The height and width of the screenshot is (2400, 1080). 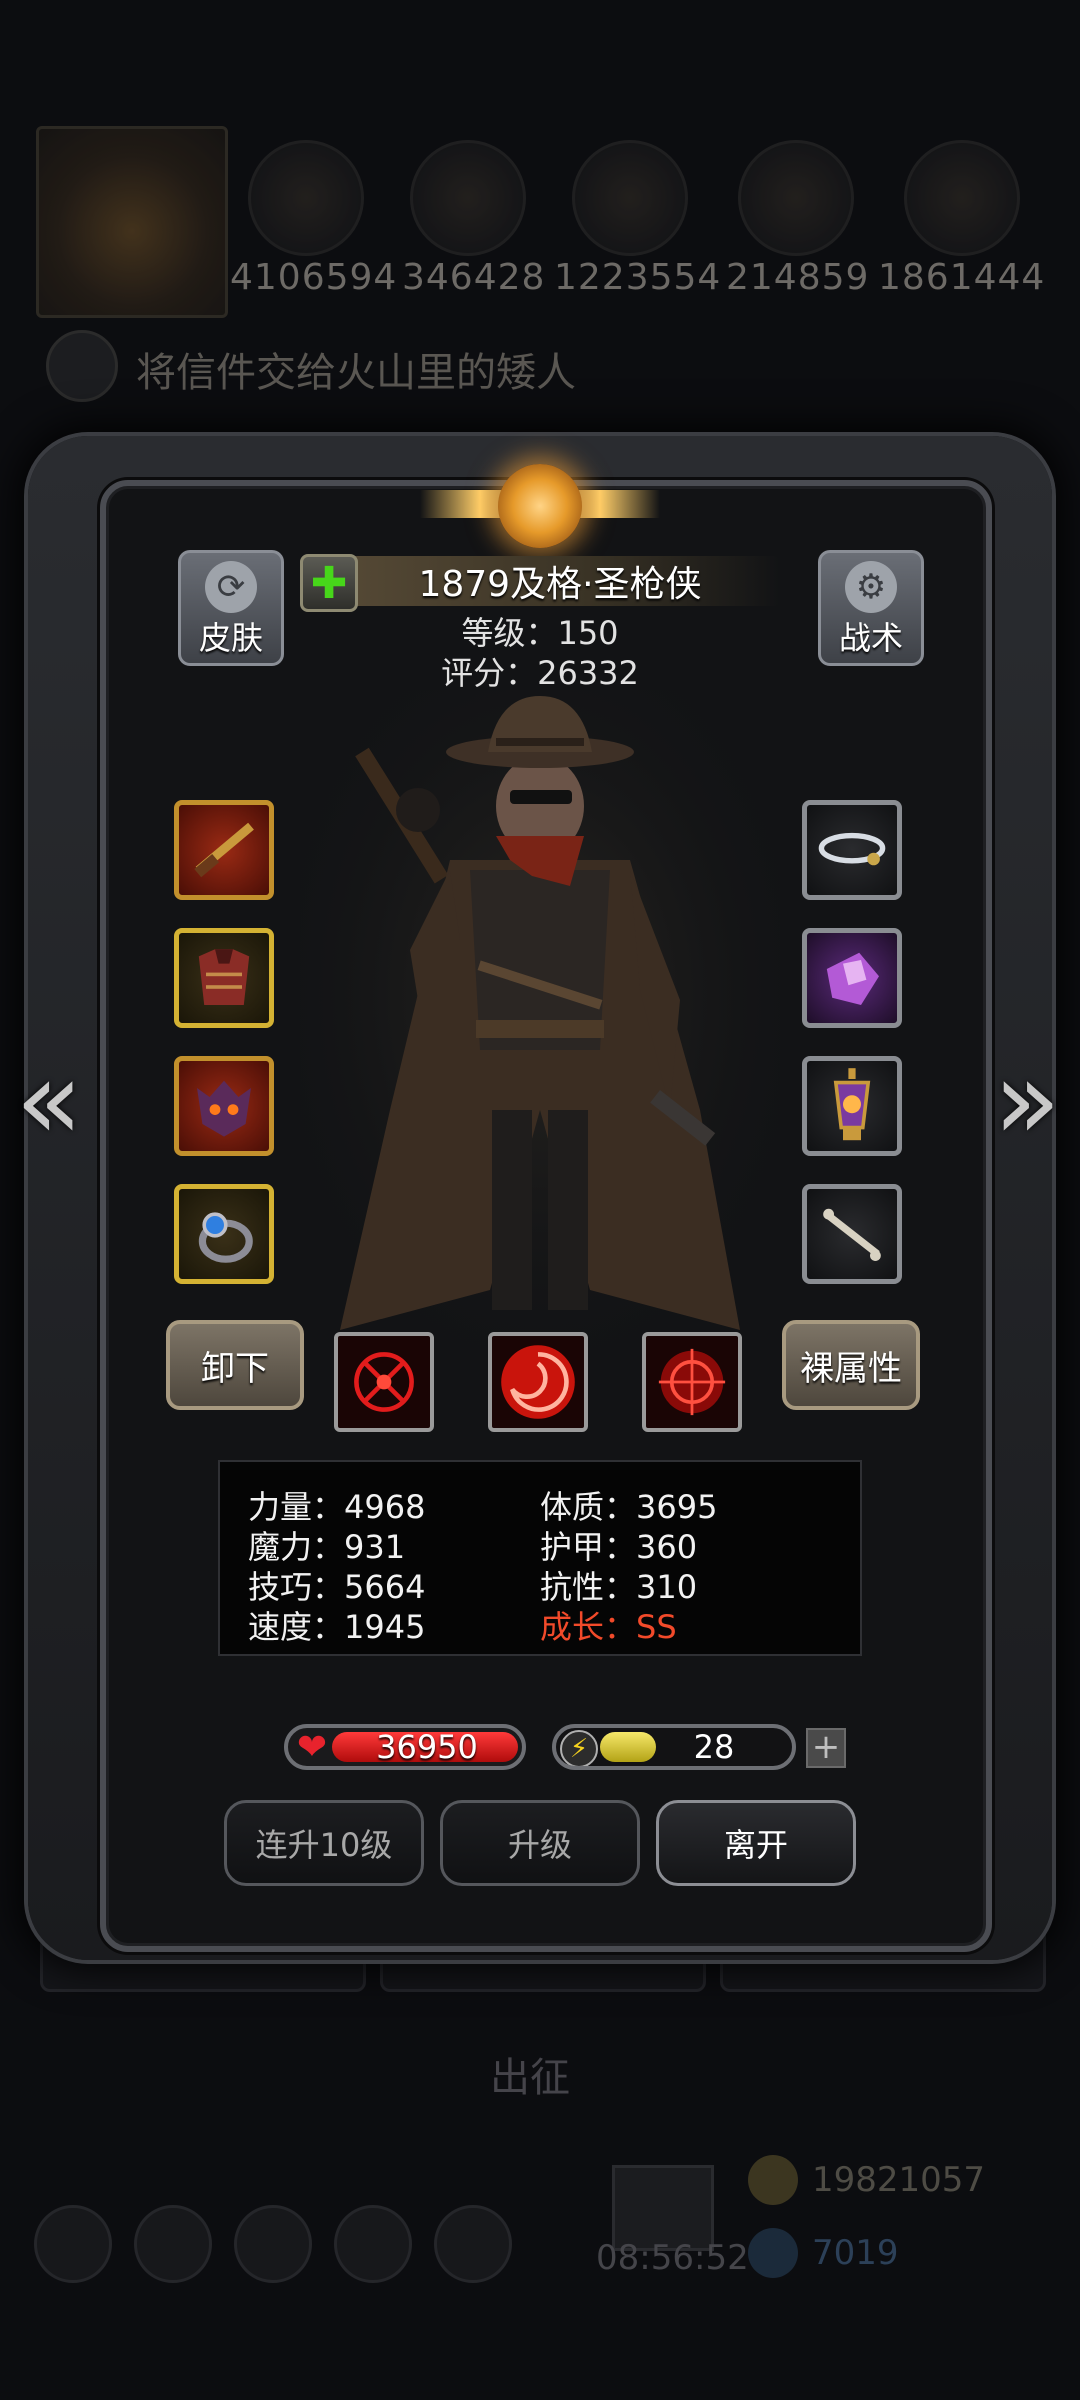 What do you see at coordinates (773, 2180) in the screenshot?
I see `coin-icon` at bounding box center [773, 2180].